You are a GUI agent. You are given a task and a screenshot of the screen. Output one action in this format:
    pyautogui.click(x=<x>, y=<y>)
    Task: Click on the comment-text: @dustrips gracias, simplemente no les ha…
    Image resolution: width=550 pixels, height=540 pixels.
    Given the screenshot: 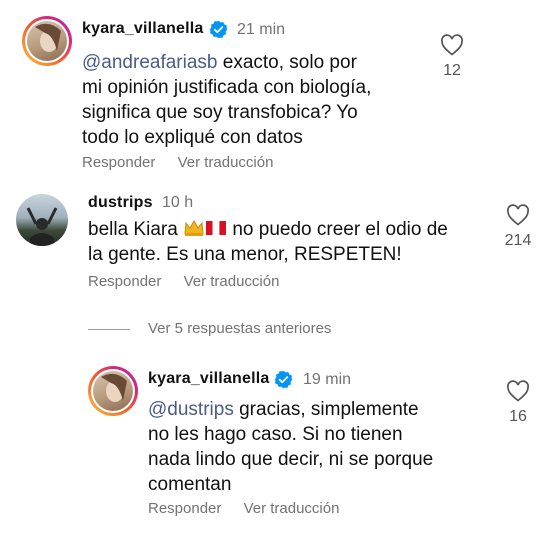 What is the action you would take?
    pyautogui.click(x=291, y=447)
    